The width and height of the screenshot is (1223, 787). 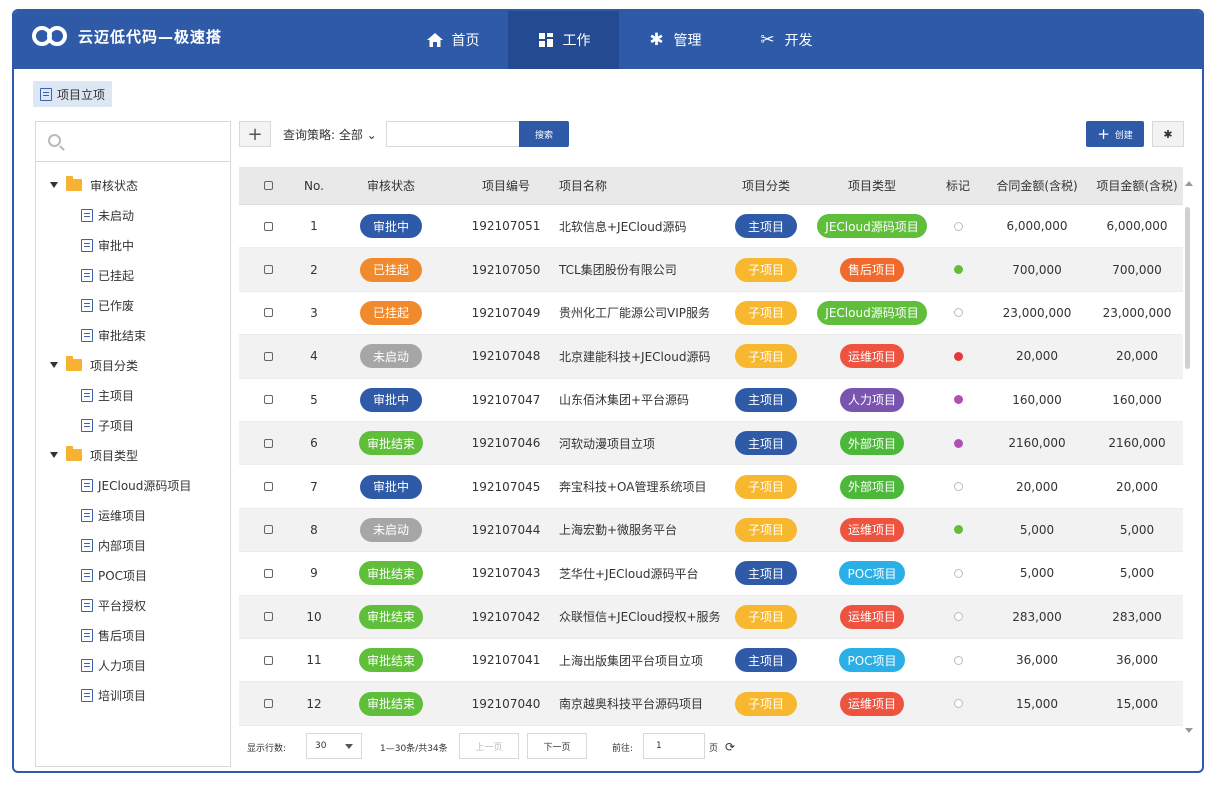 What do you see at coordinates (785, 40) in the screenshot?
I see `nav-item-3: ✂ 开发` at bounding box center [785, 40].